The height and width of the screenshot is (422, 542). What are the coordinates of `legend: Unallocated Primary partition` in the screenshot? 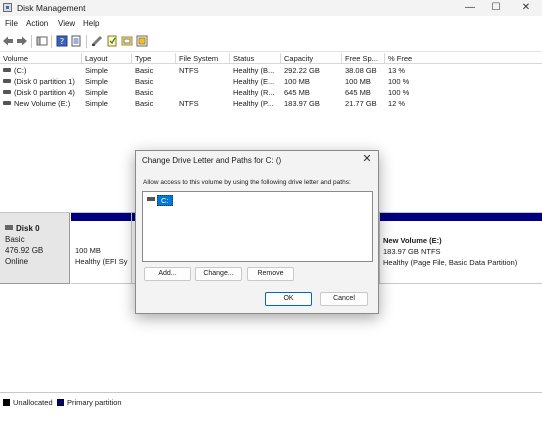 It's located at (271, 407).